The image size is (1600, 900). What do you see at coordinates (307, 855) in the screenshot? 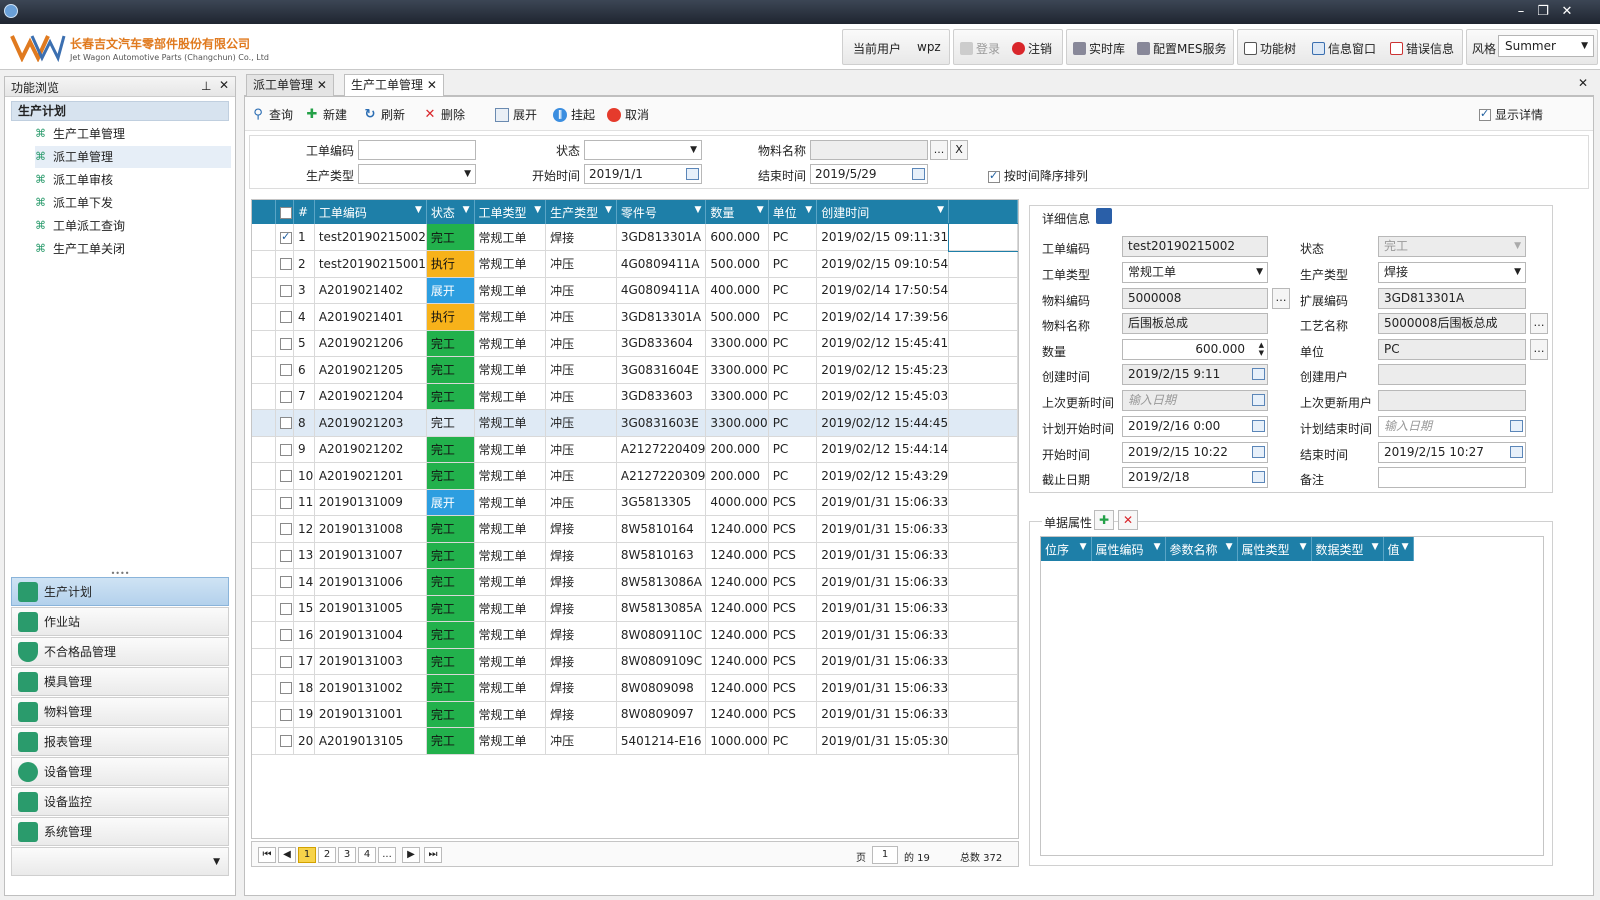
I see `page-1-button: 1` at bounding box center [307, 855].